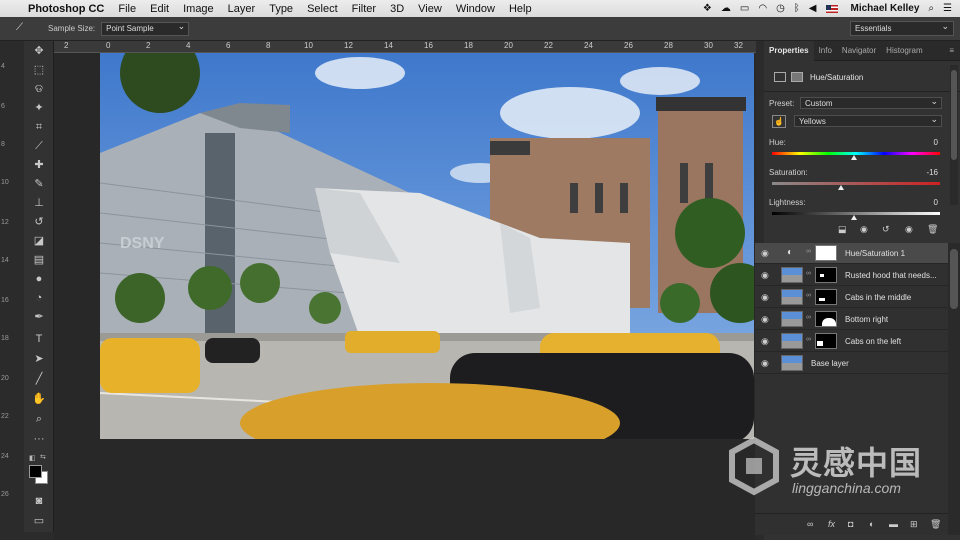 This screenshot has width=960, height=540. I want to click on move-tool-icon: ✥, so click(39, 51).